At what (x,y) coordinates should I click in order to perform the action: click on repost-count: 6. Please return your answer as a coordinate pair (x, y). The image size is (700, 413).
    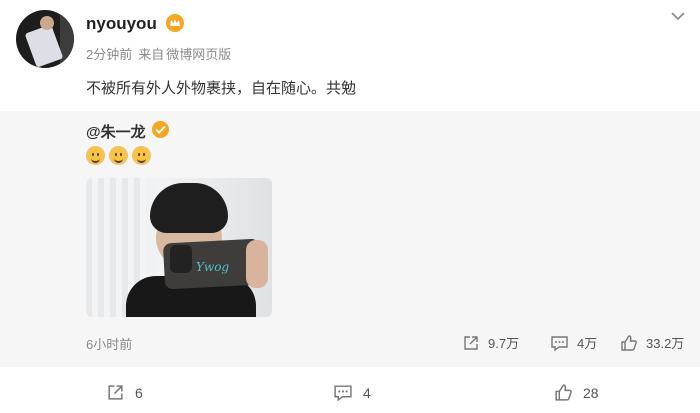
    Looking at the image, I should click on (139, 392).